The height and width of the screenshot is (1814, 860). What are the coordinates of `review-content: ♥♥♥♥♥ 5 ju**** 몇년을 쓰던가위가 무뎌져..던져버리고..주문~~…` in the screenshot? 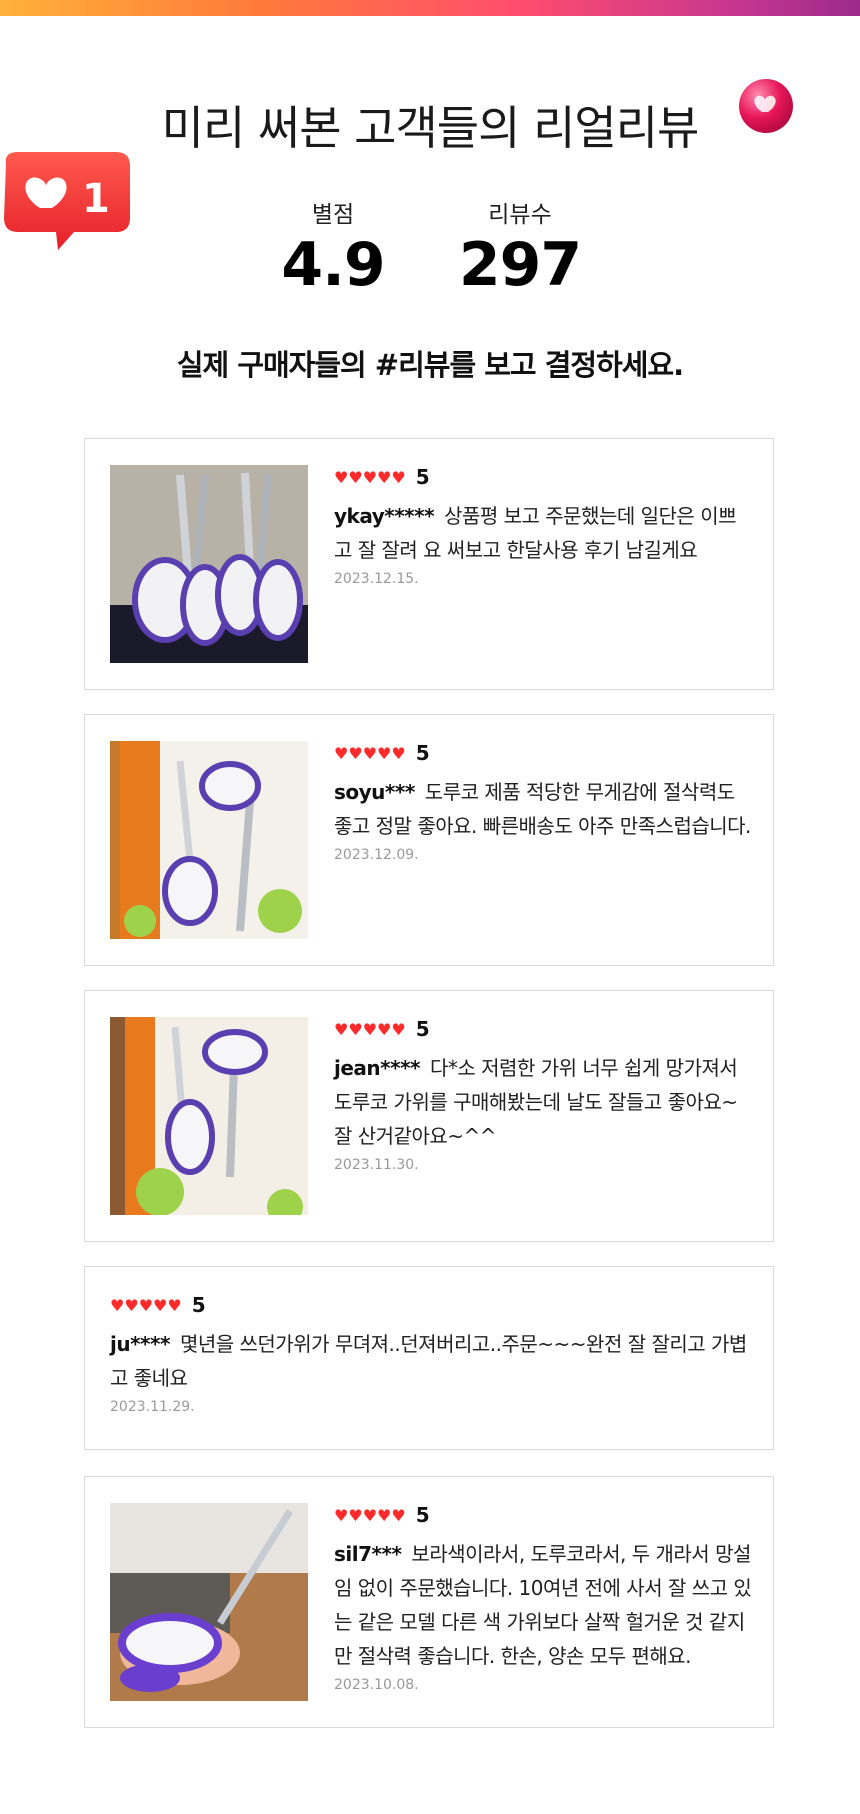 It's located at (431, 1353).